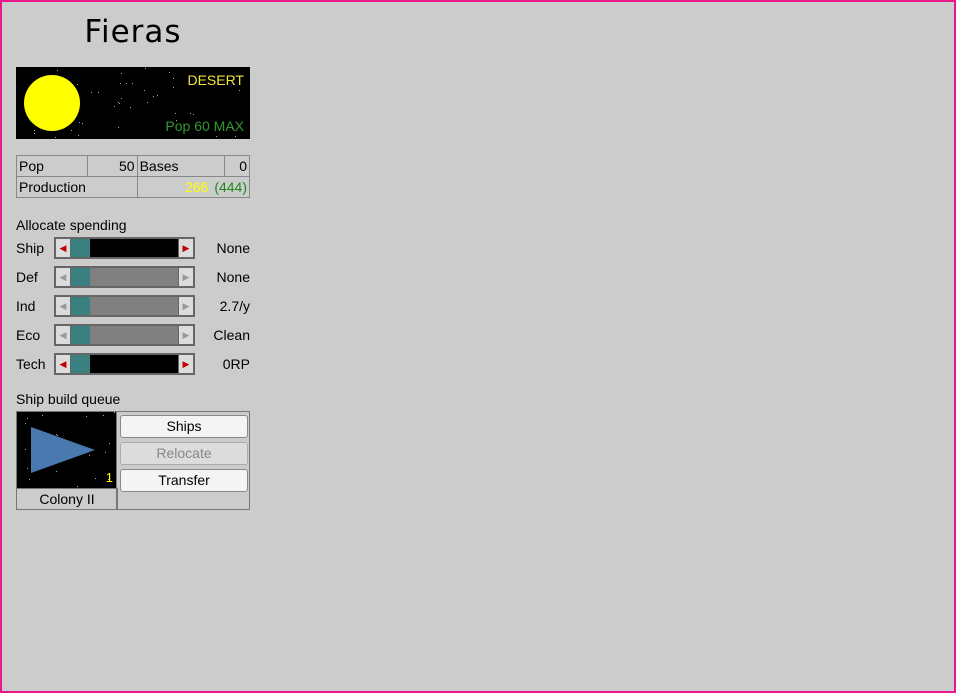  Describe the element at coordinates (27, 277) in the screenshot. I see `alloc-label-def: Def` at that location.